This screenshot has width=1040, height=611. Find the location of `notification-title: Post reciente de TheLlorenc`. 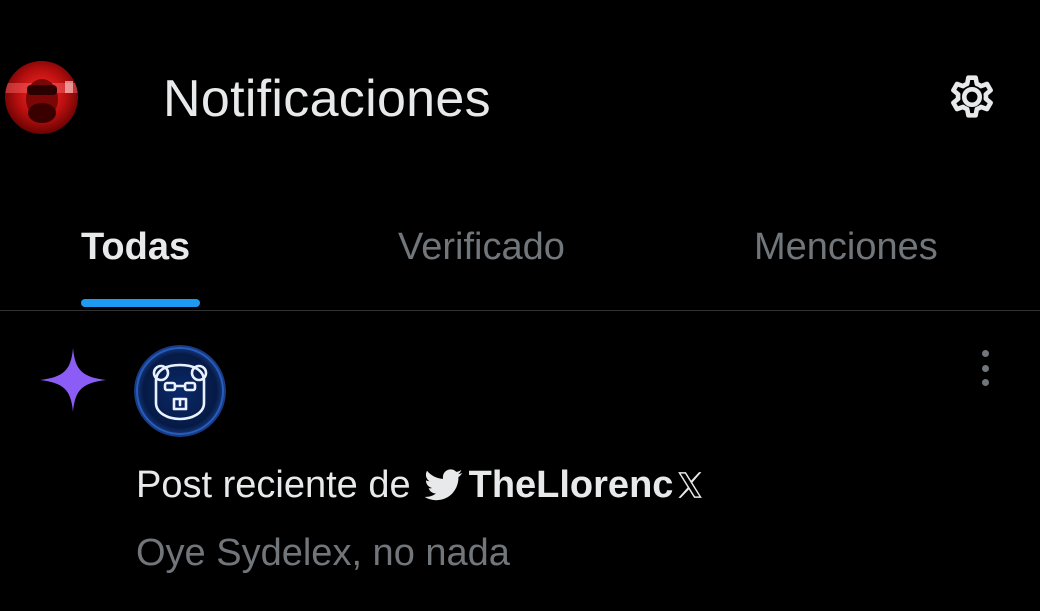

notification-title: Post reciente de TheLlorenc is located at coordinates (419, 485).